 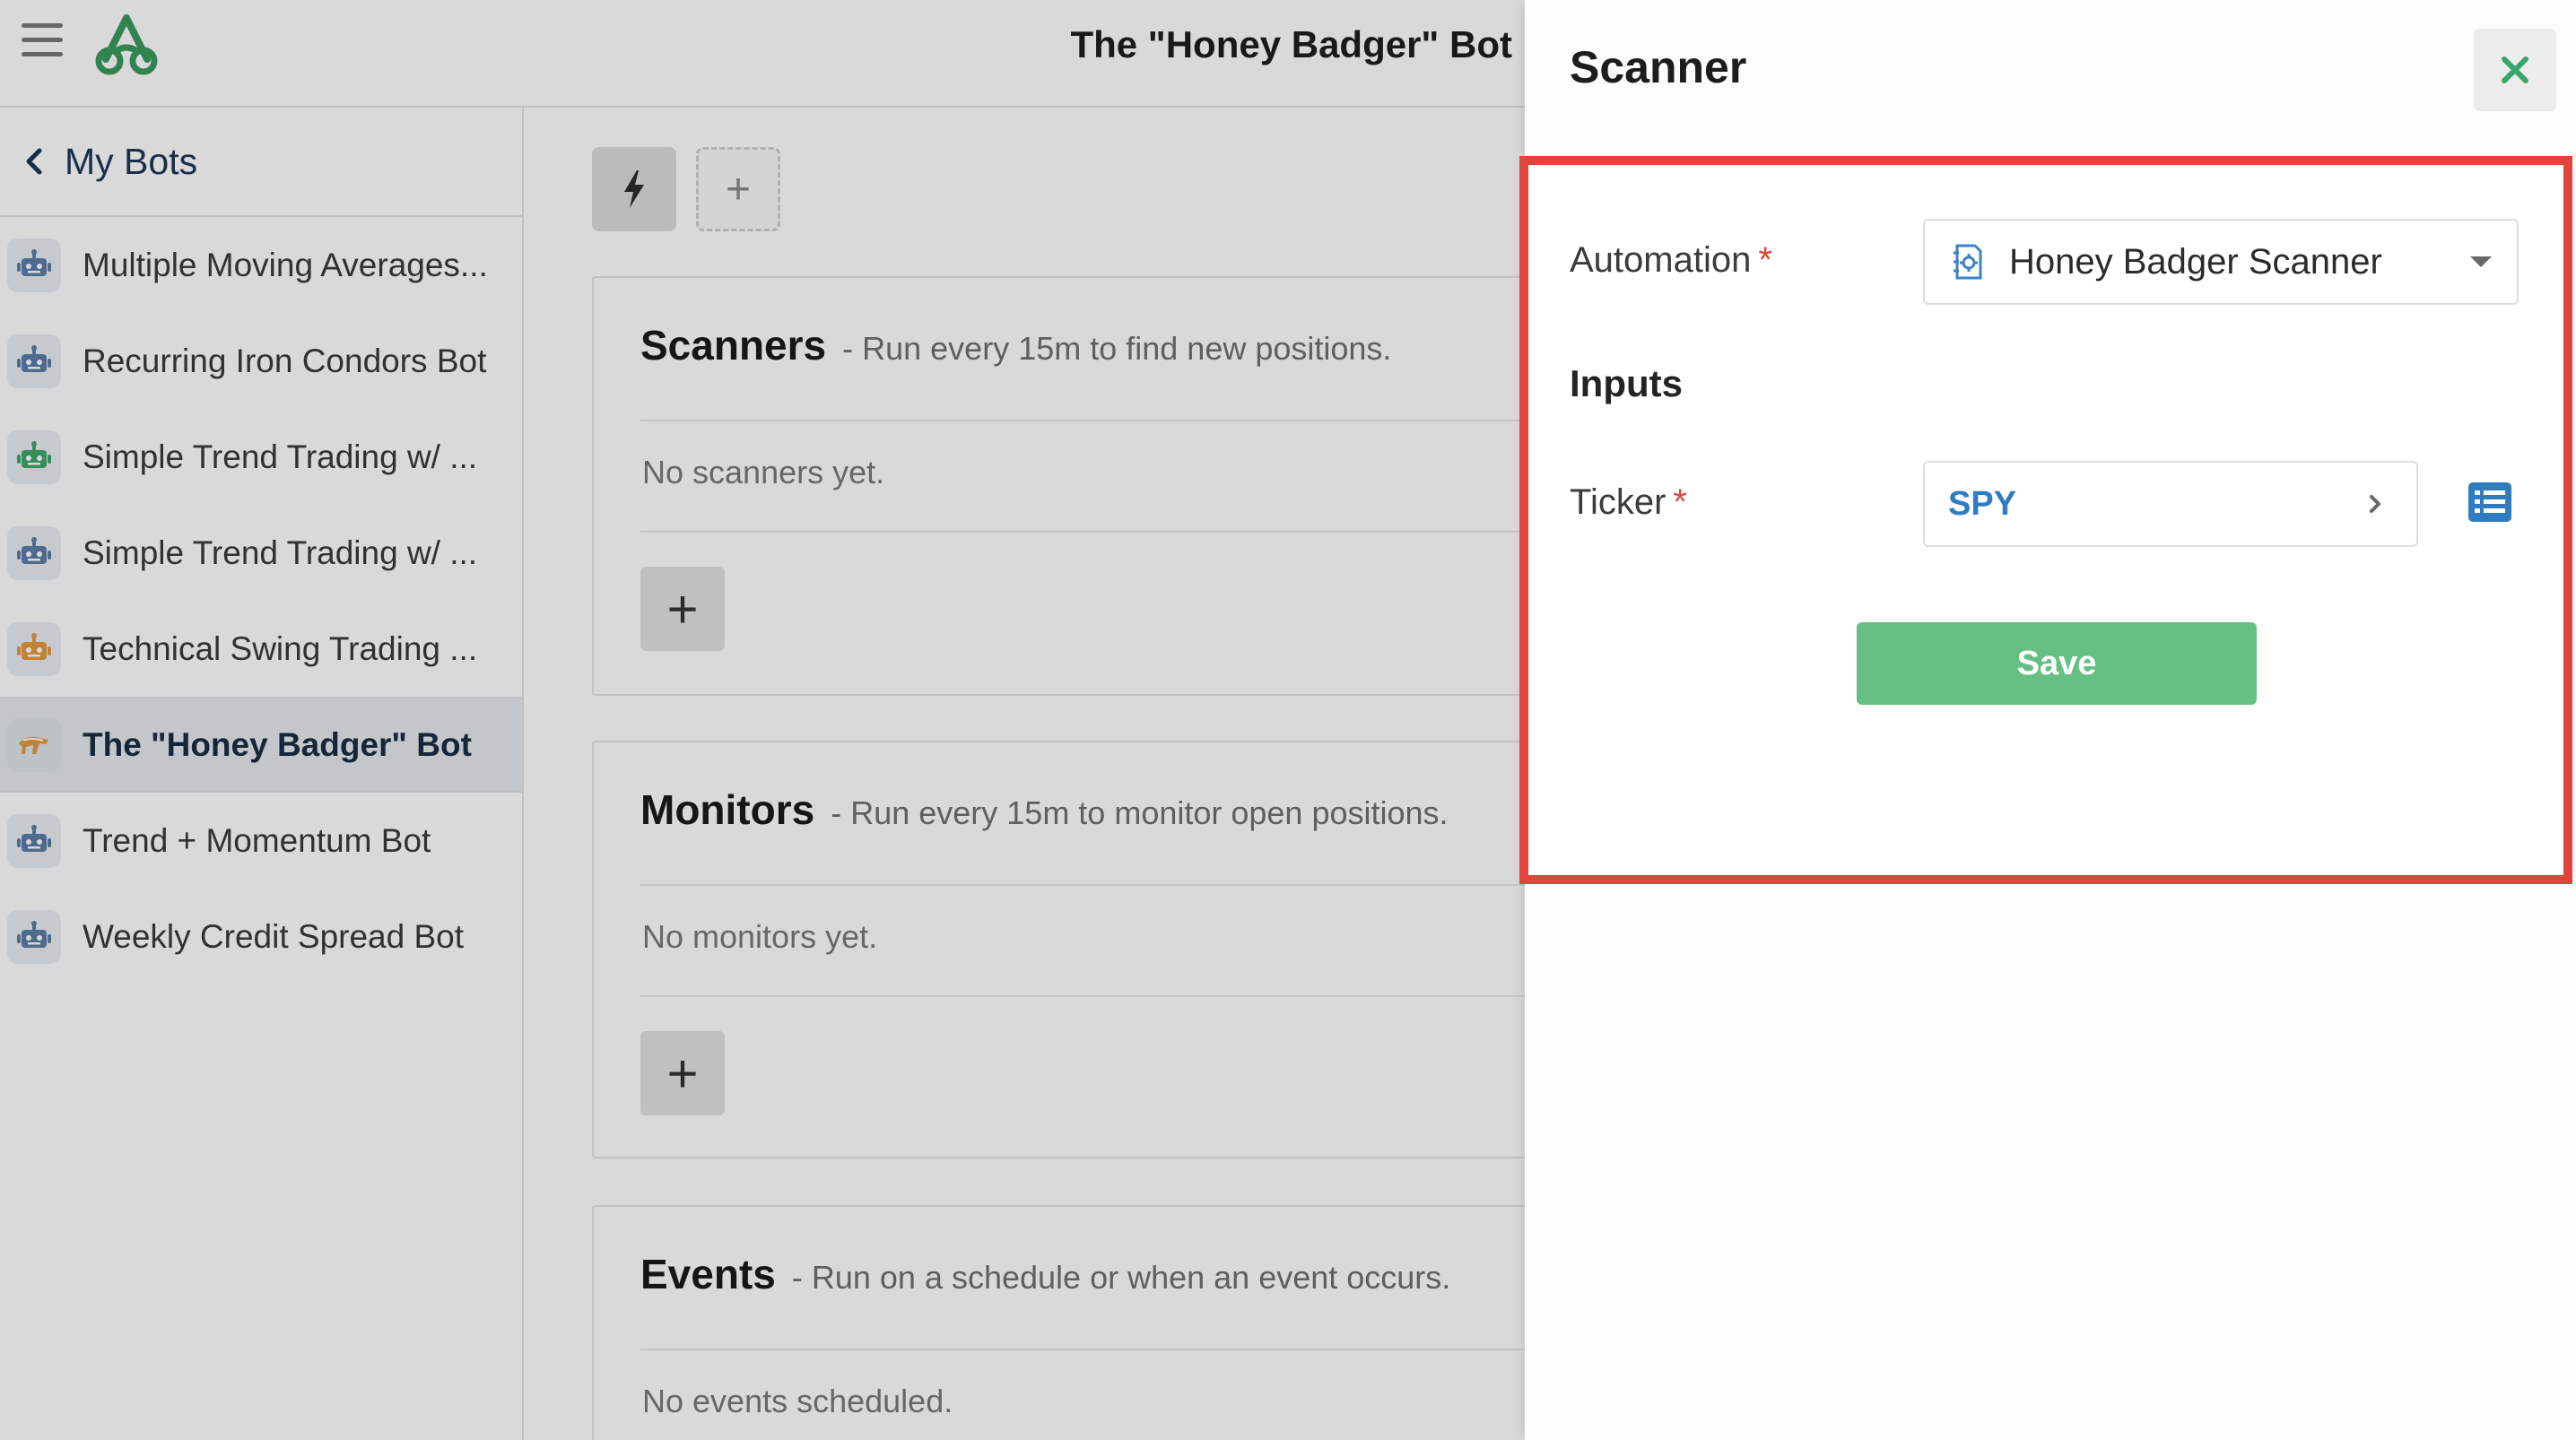 I want to click on toolbar: +, so click(x=686, y=190).